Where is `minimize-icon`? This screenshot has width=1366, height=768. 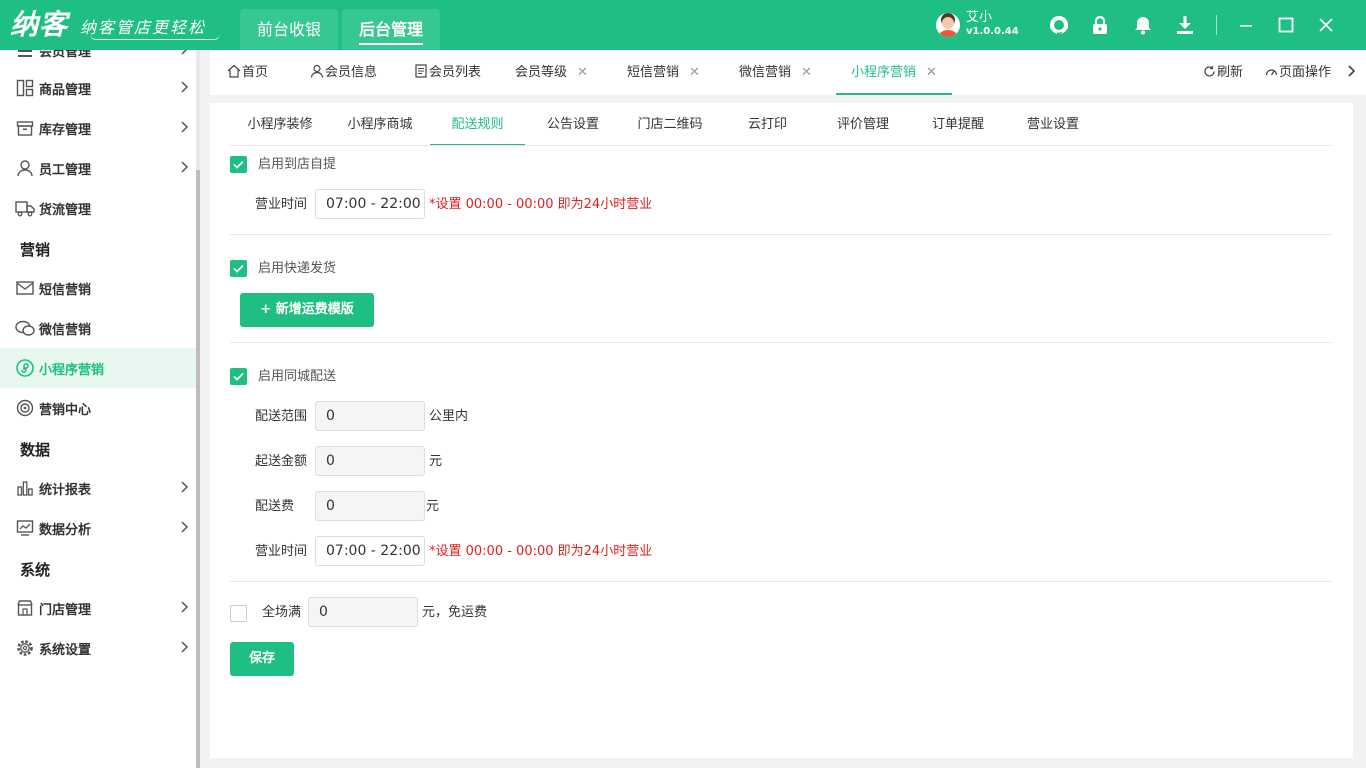
minimize-icon is located at coordinates (1246, 25).